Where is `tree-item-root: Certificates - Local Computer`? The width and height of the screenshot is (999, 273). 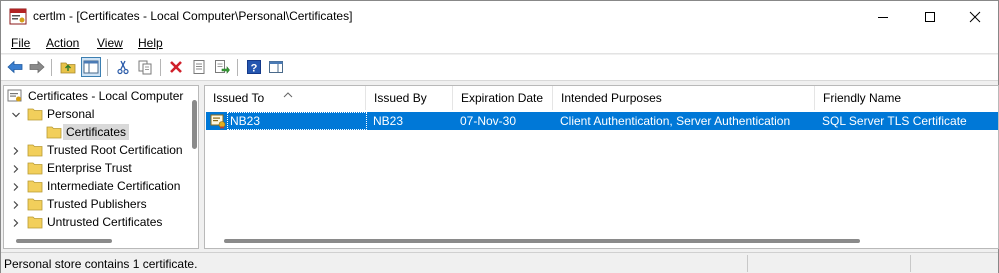 tree-item-root: Certificates - Local Computer is located at coordinates (96, 96).